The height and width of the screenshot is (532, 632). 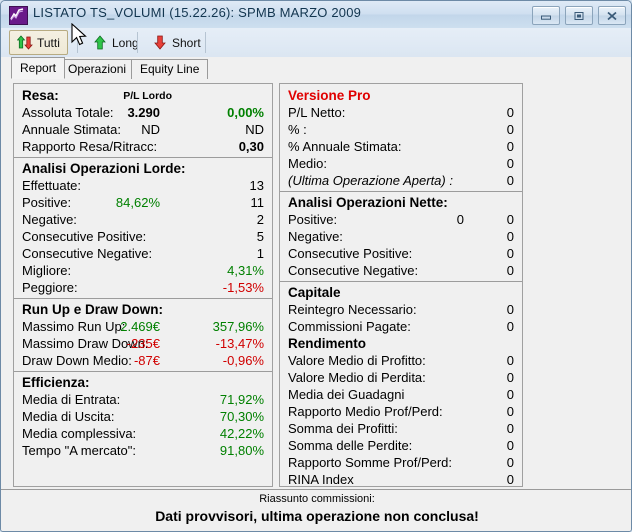 I want to click on tab-equity-line: Equity Line, so click(x=170, y=69).